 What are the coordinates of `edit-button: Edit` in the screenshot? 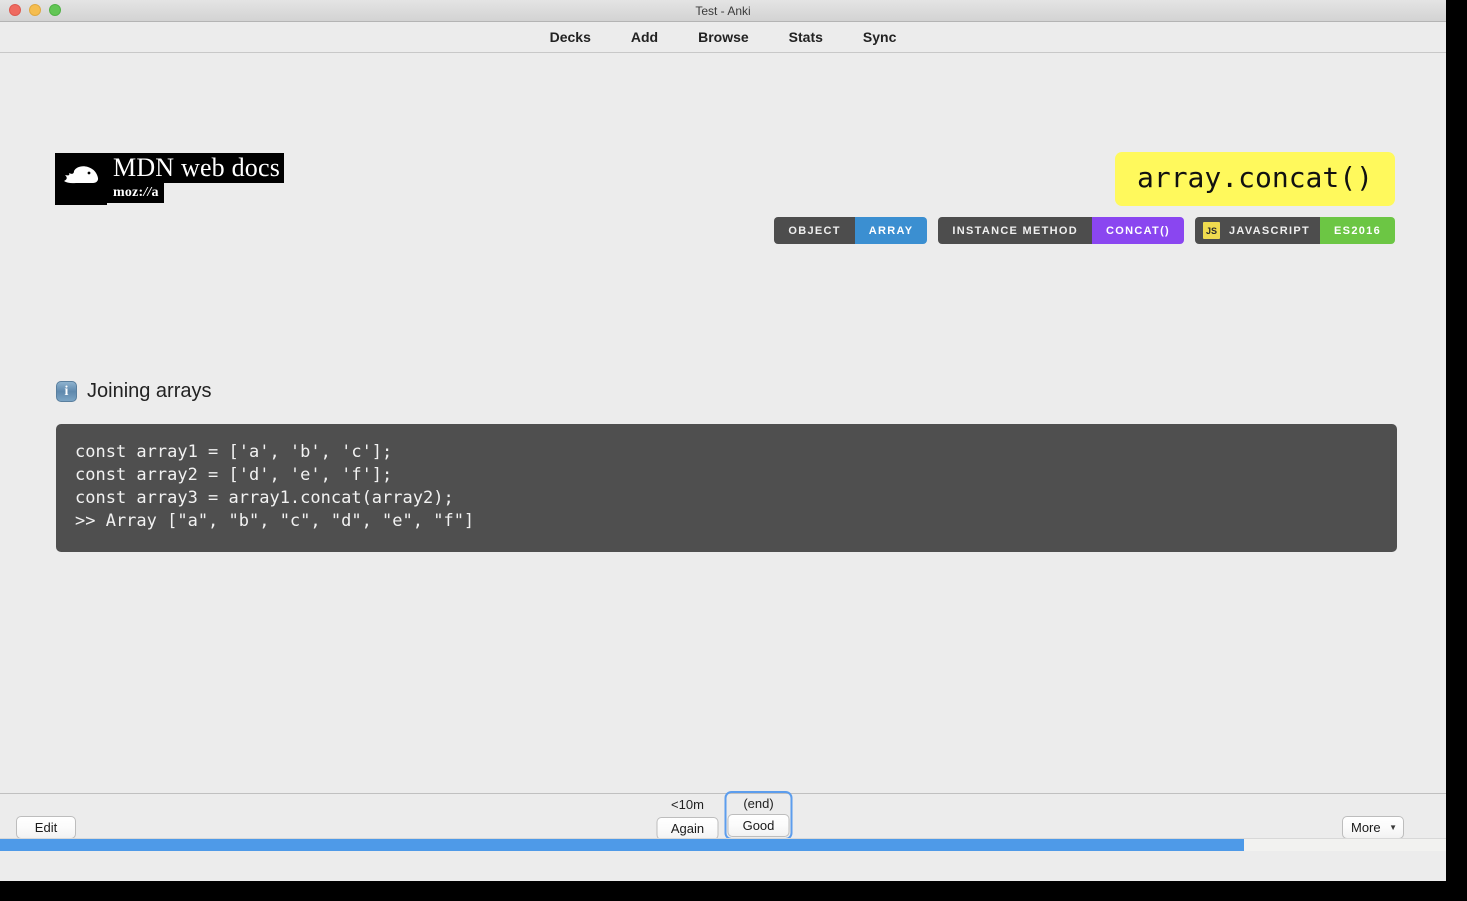 It's located at (46, 827).